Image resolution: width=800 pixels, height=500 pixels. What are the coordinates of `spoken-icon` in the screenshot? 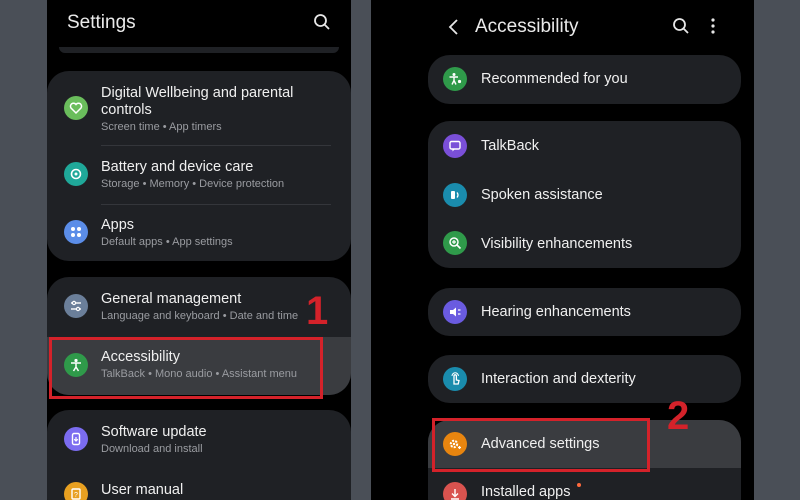 It's located at (455, 195).